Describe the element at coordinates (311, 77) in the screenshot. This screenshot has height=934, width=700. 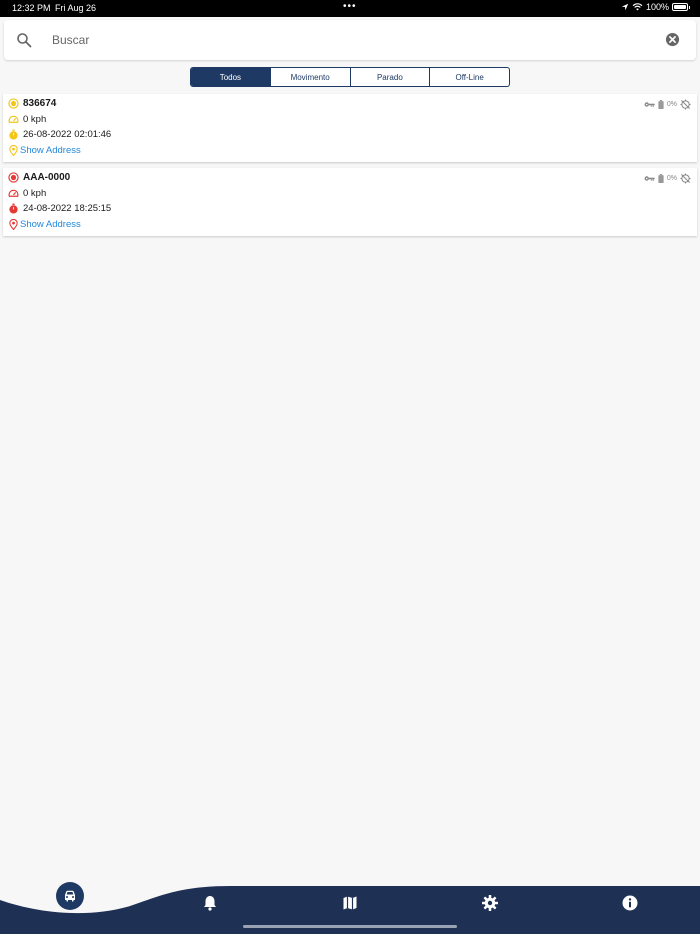
I see `tab-movimento: Movimento` at that location.